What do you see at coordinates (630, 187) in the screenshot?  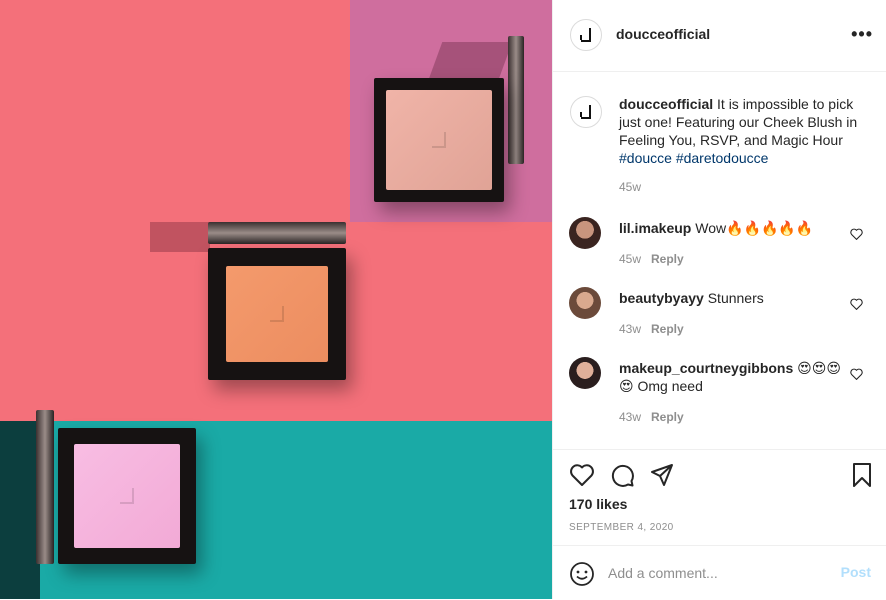 I see `caption-timestamp: 45w` at bounding box center [630, 187].